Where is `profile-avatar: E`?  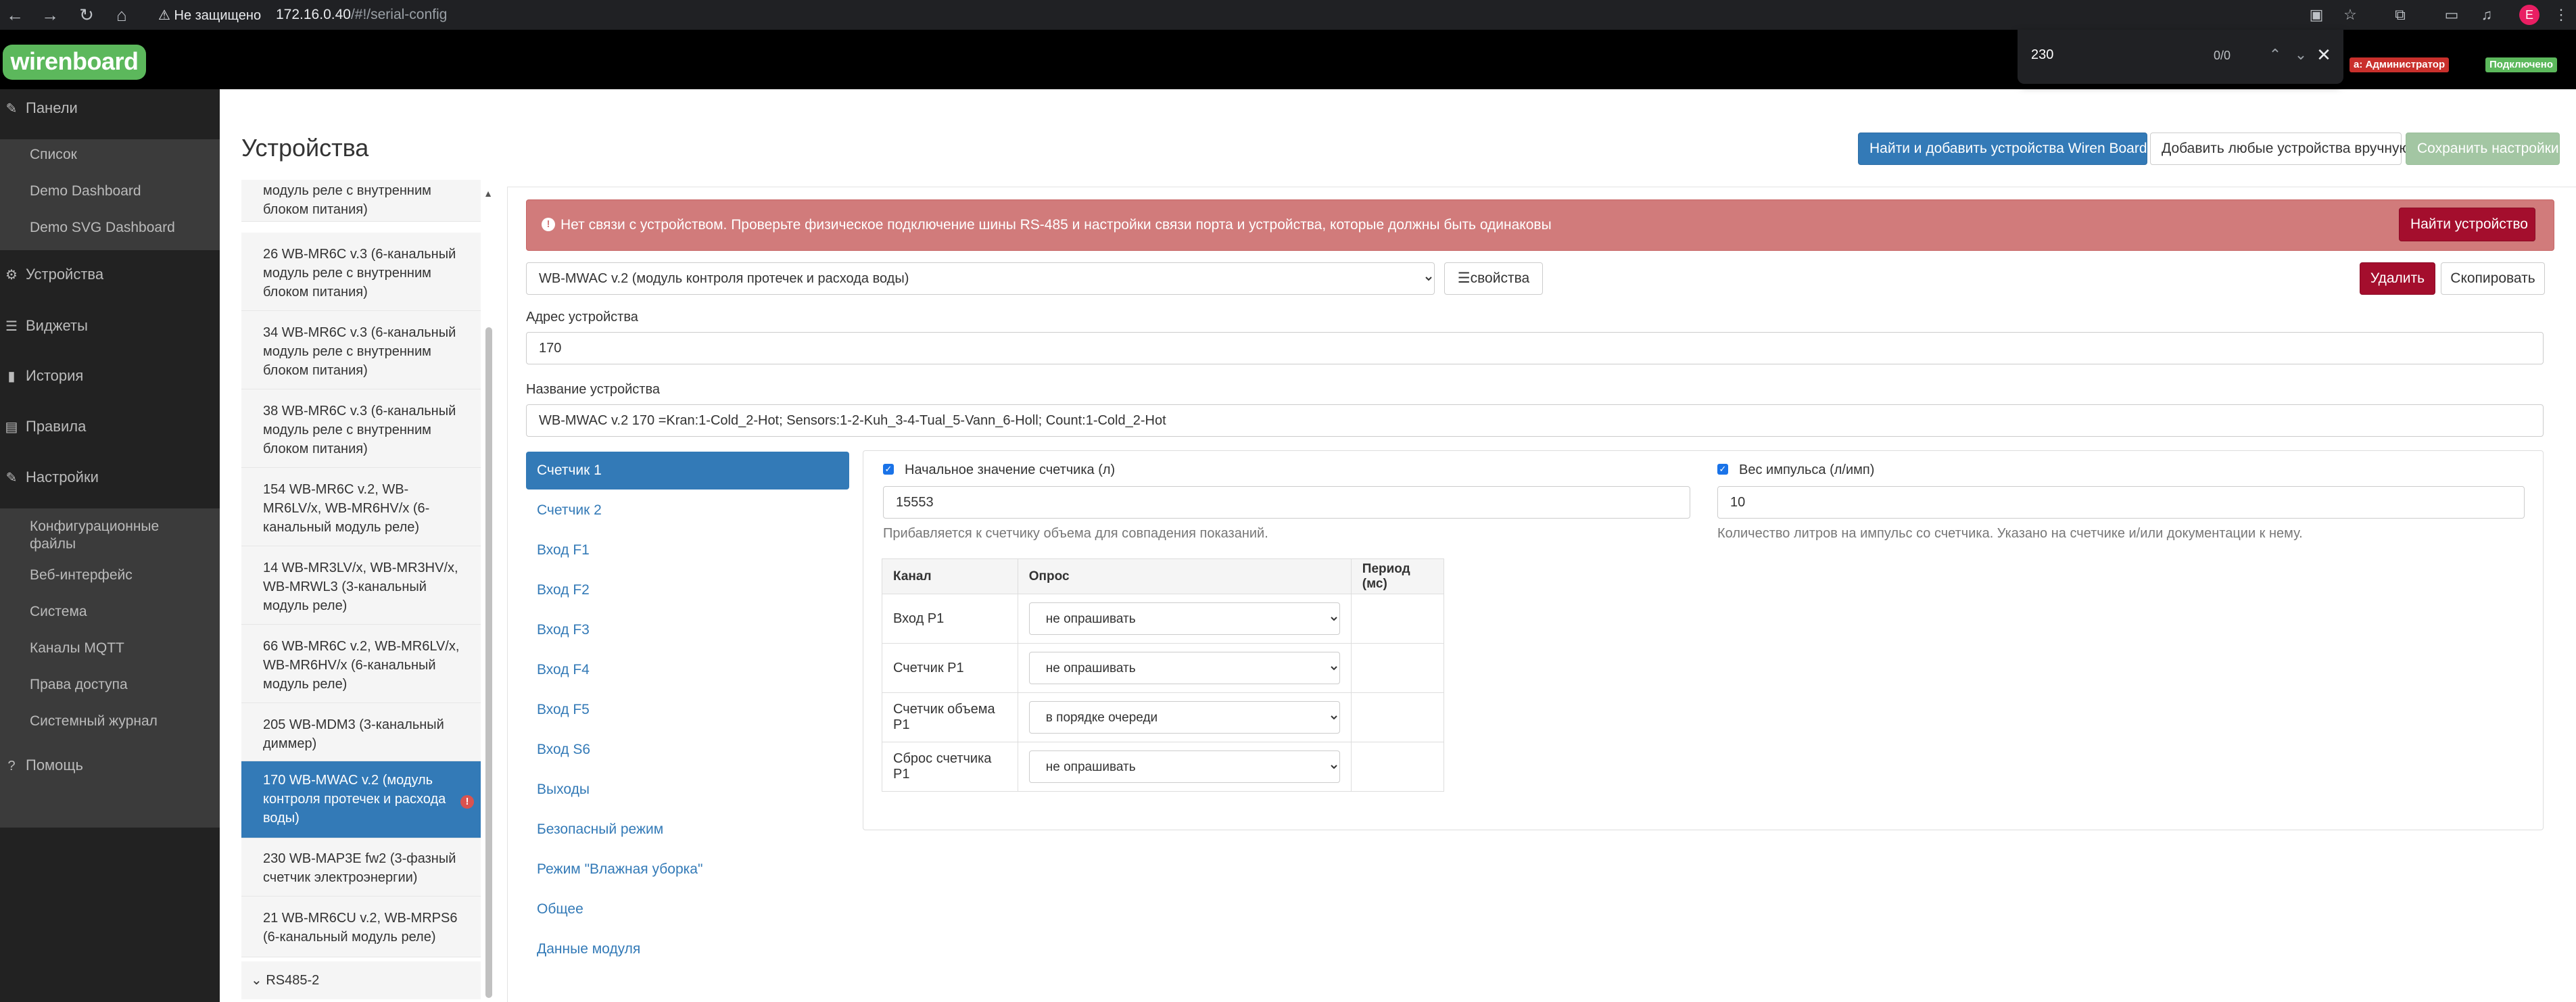
profile-avatar: E is located at coordinates (2529, 15).